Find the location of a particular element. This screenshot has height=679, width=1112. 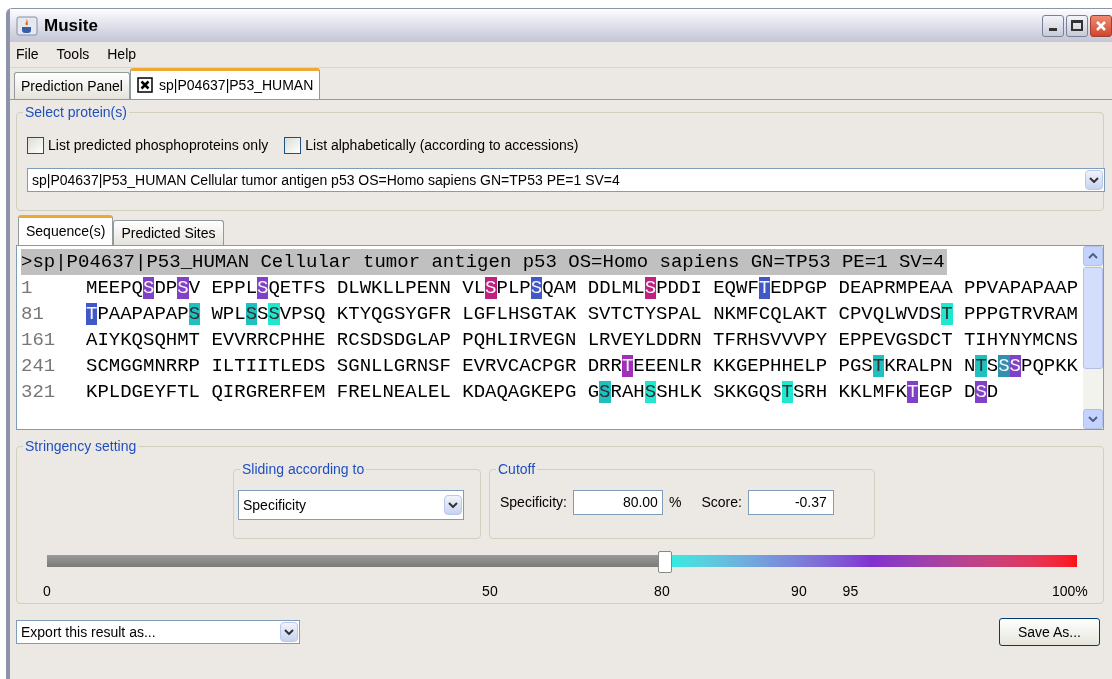

sequence-line: AIYKQSQHMT EVVRRCPHHE RCSDSDGLAP PQHLIRVEGN LRVEYLDDRN TFRHSVVVPY EPPEVGSDCT TIHYNYMCNS is located at coordinates (582, 340).